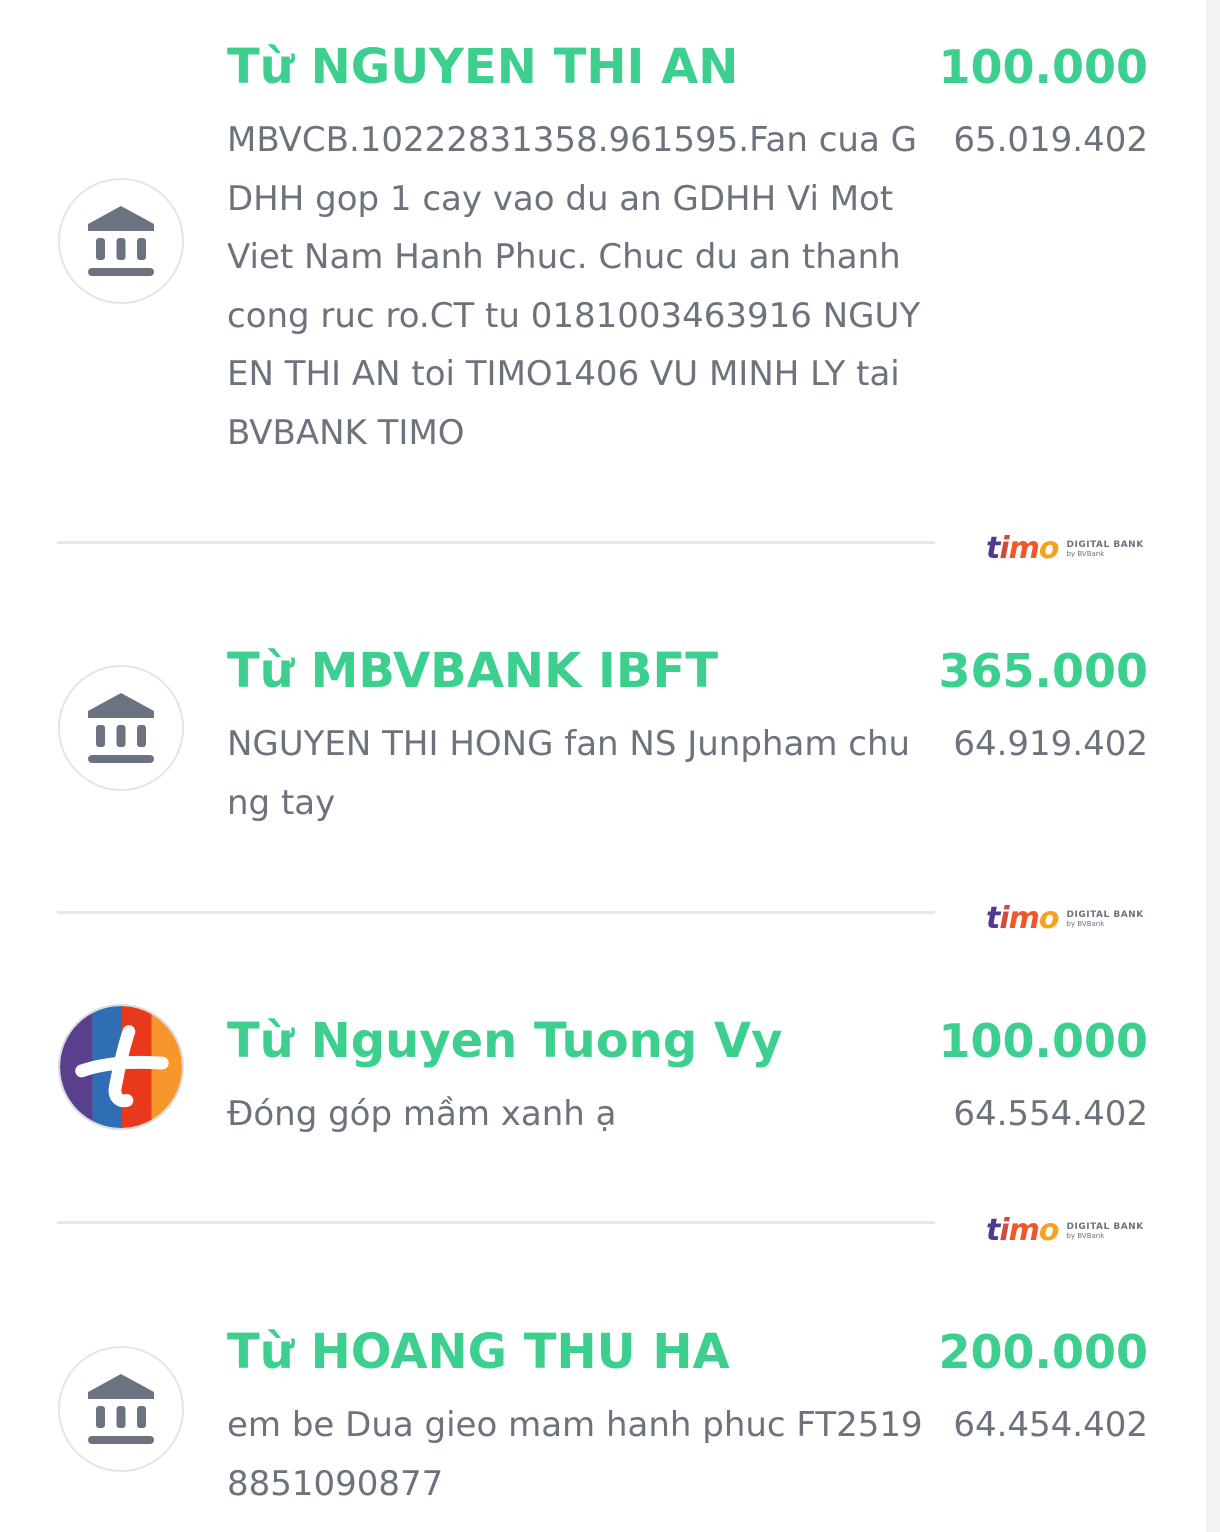  Describe the element at coordinates (1050, 1114) in the screenshot. I see `balance-after: 64.554.402` at that location.